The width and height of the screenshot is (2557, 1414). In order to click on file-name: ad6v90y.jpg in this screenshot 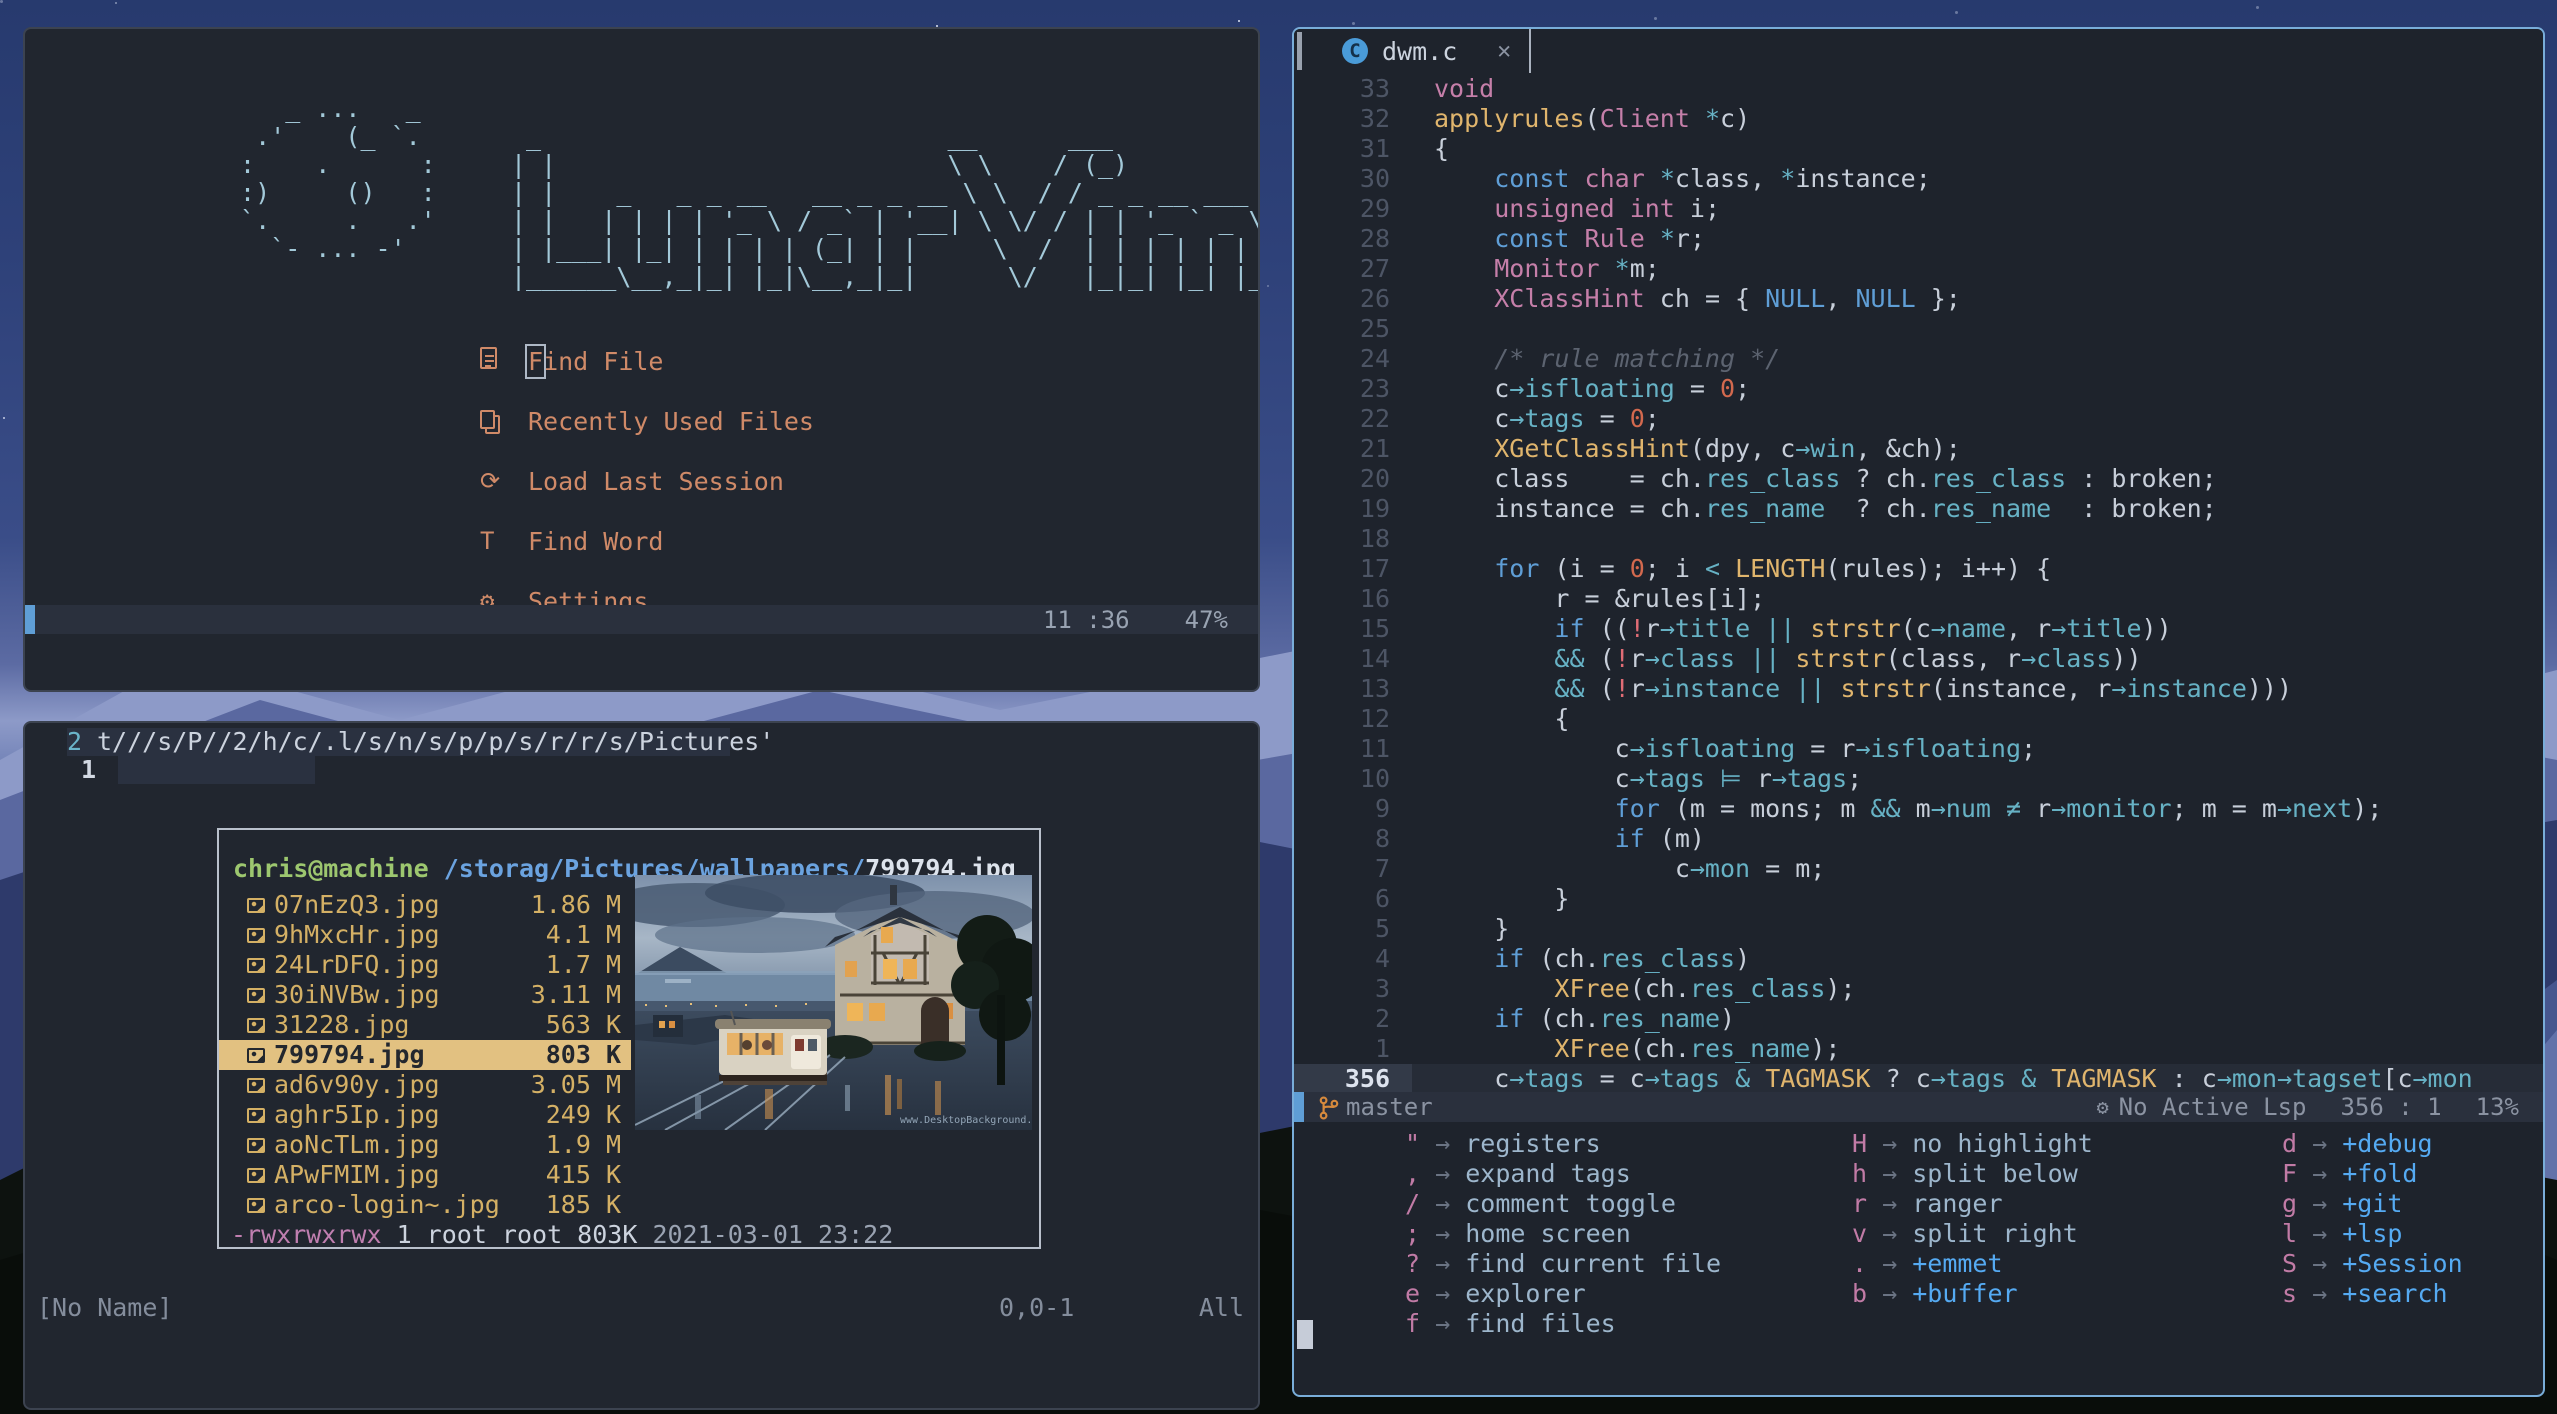, I will do `click(357, 1084)`.